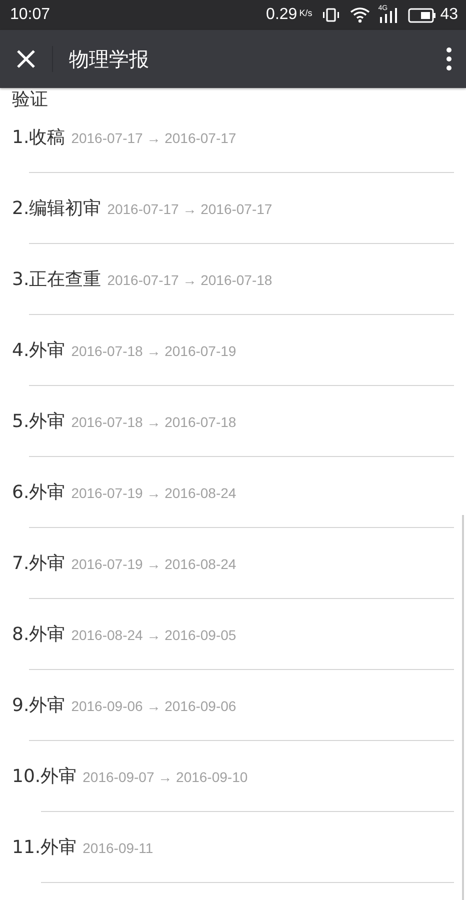 The image size is (466, 900). Describe the element at coordinates (153, 422) in the screenshot. I see `step-dates: 2016-07-18 → 2016-07-18` at that location.